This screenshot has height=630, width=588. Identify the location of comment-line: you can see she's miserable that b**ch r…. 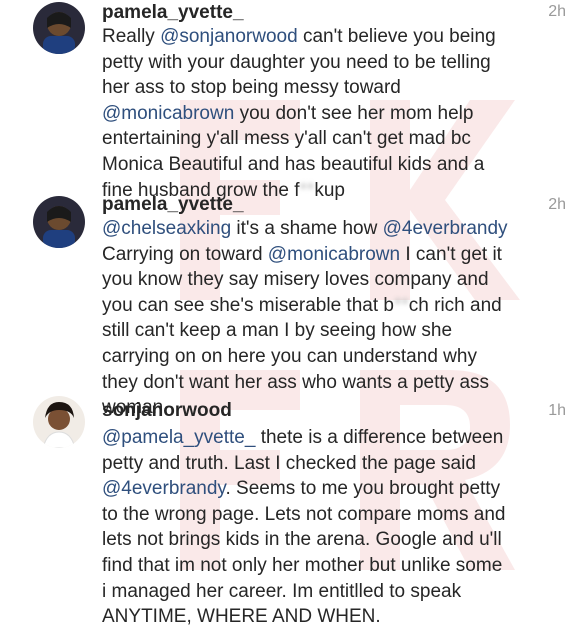
(337, 306).